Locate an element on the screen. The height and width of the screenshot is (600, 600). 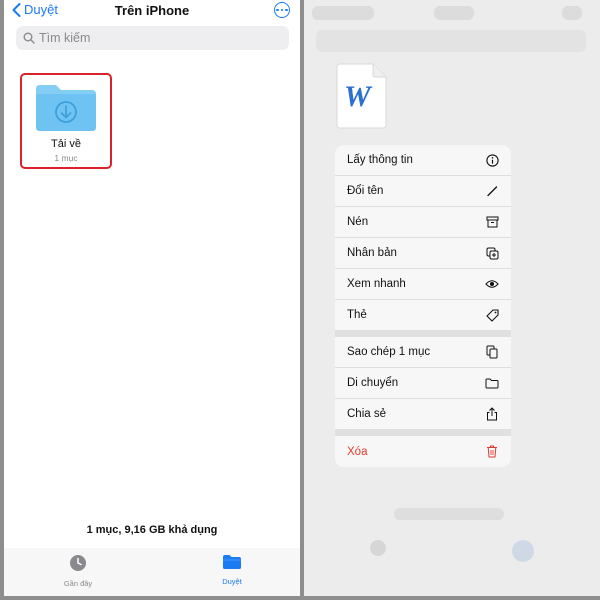
page-title: Trên iPhone is located at coordinates (152, 10).